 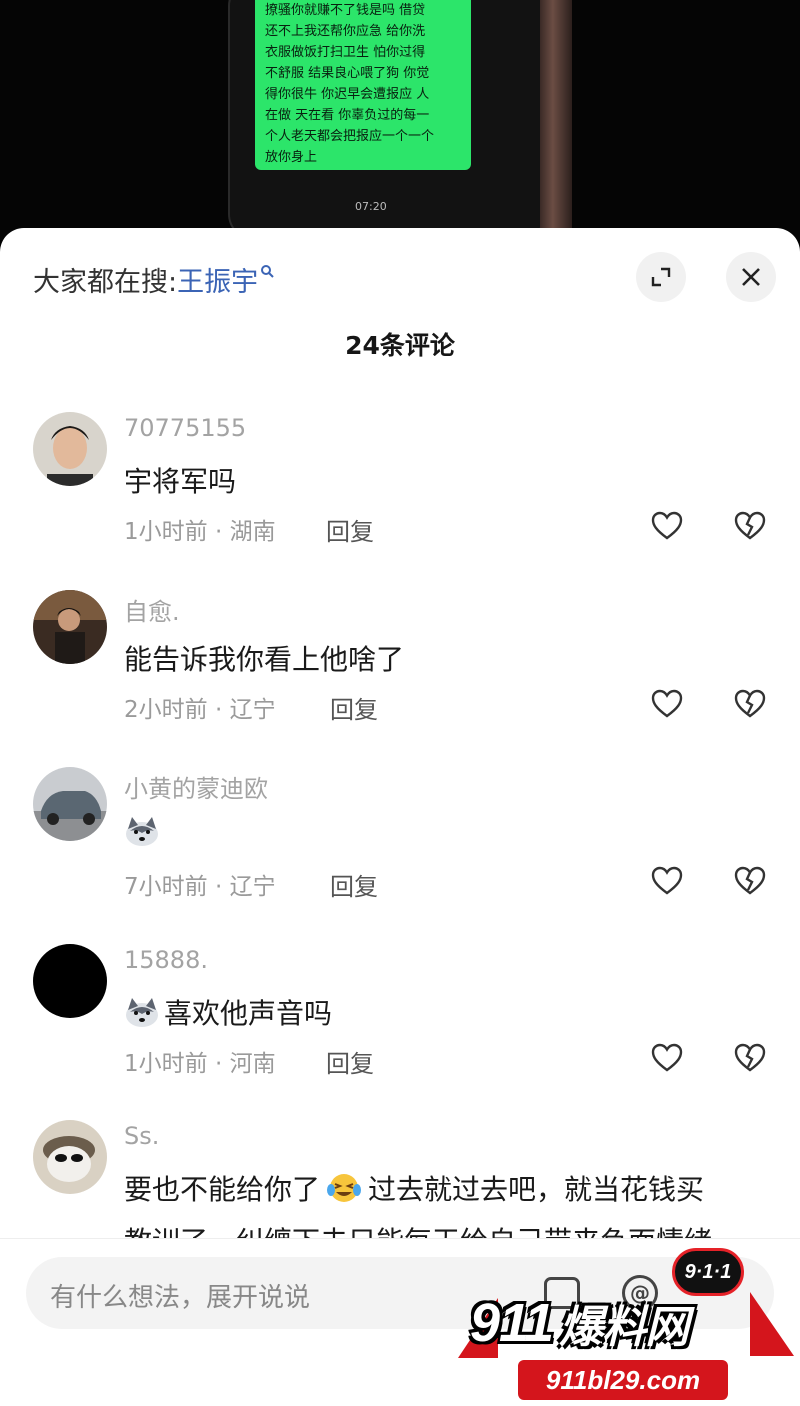 I want to click on message-line: 得你很牛 你迟早会遭报应 人, so click(x=347, y=94).